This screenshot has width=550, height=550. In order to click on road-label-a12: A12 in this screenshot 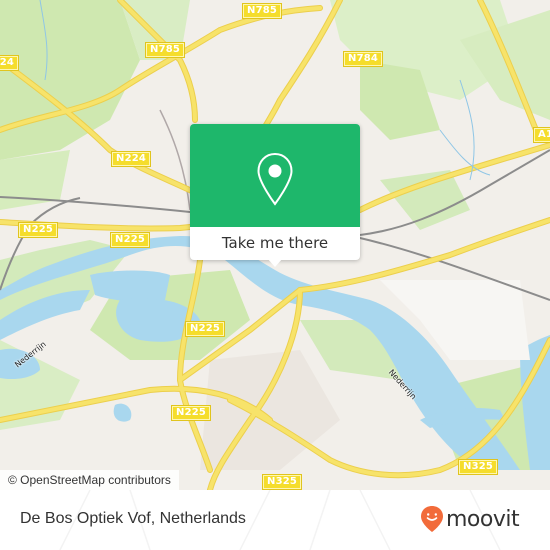, I will do `click(541, 135)`.